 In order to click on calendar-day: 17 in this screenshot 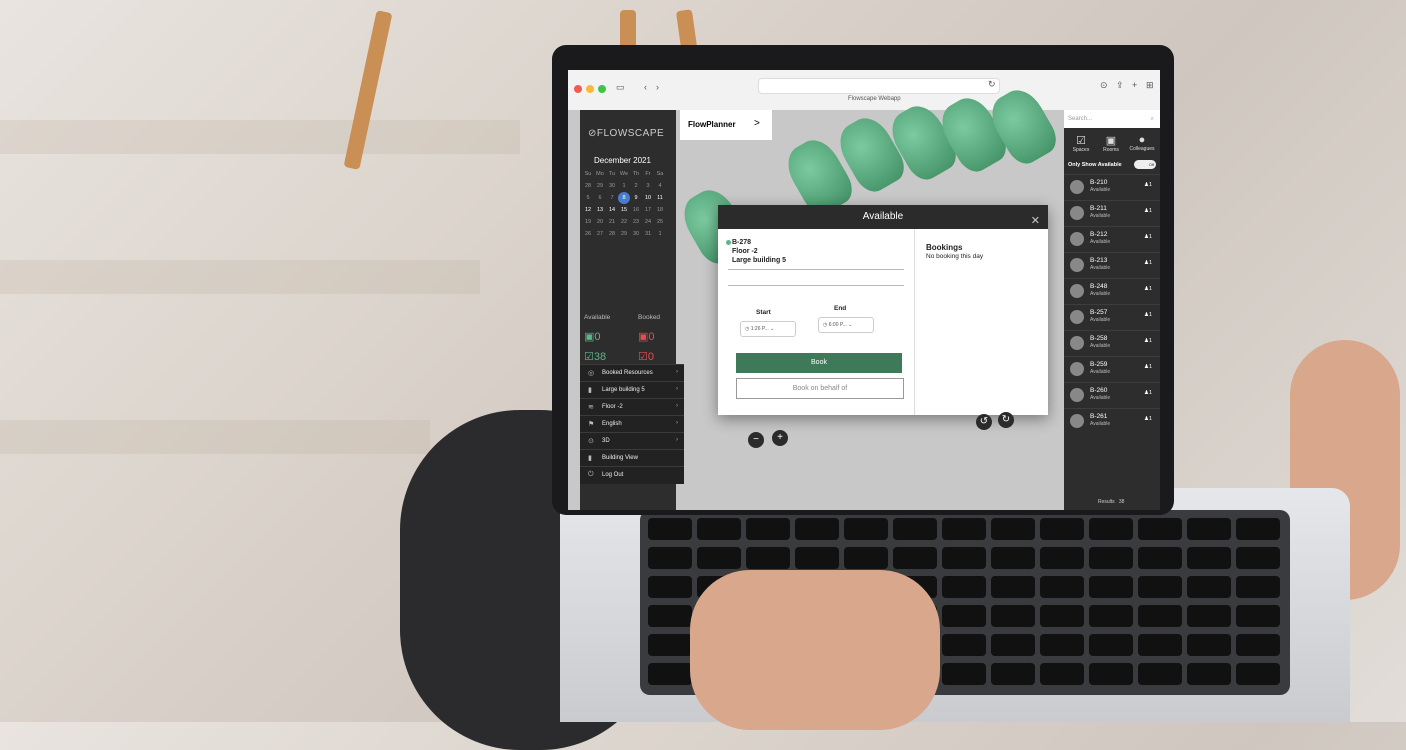, I will do `click(648, 210)`.